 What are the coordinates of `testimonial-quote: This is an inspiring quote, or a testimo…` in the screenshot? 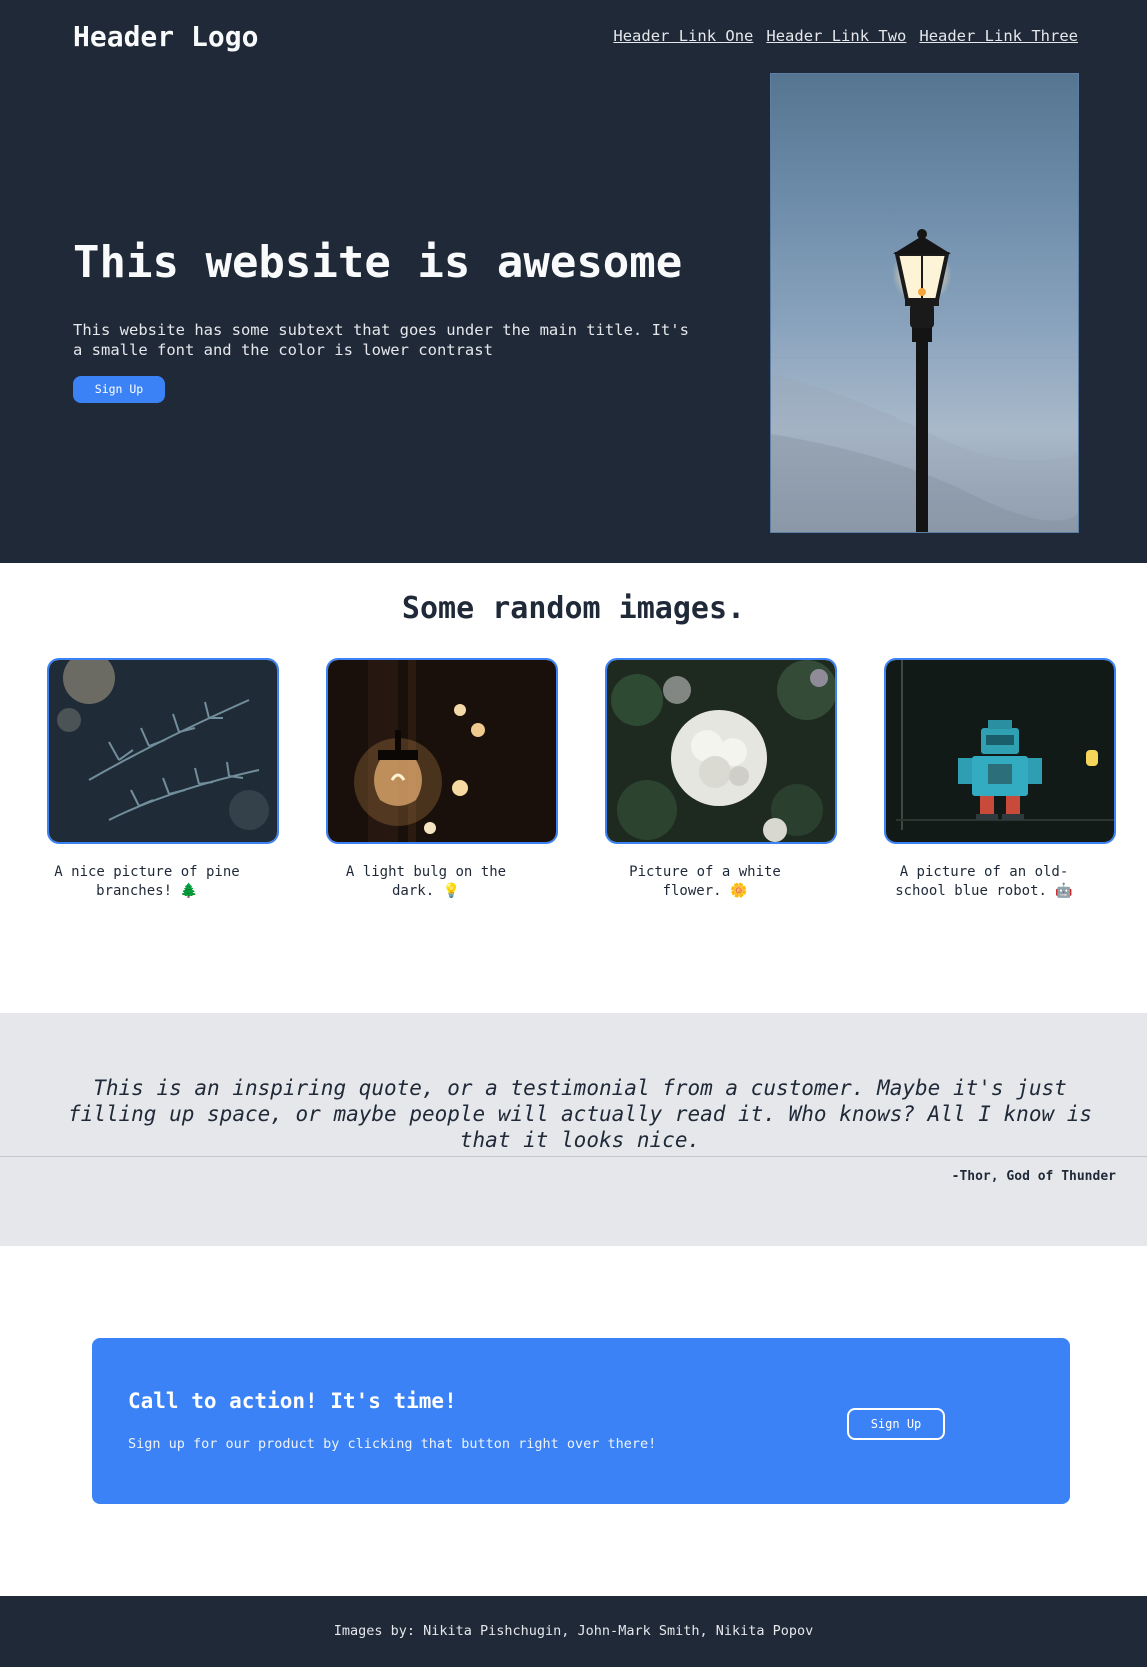 It's located at (580, 1114).